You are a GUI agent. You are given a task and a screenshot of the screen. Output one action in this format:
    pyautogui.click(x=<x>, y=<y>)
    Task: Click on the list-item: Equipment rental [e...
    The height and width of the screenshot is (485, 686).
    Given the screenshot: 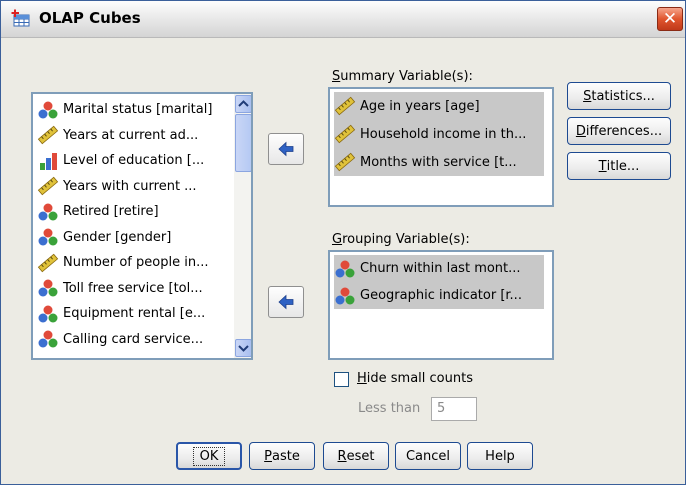 What is the action you would take?
    pyautogui.click(x=121, y=314)
    